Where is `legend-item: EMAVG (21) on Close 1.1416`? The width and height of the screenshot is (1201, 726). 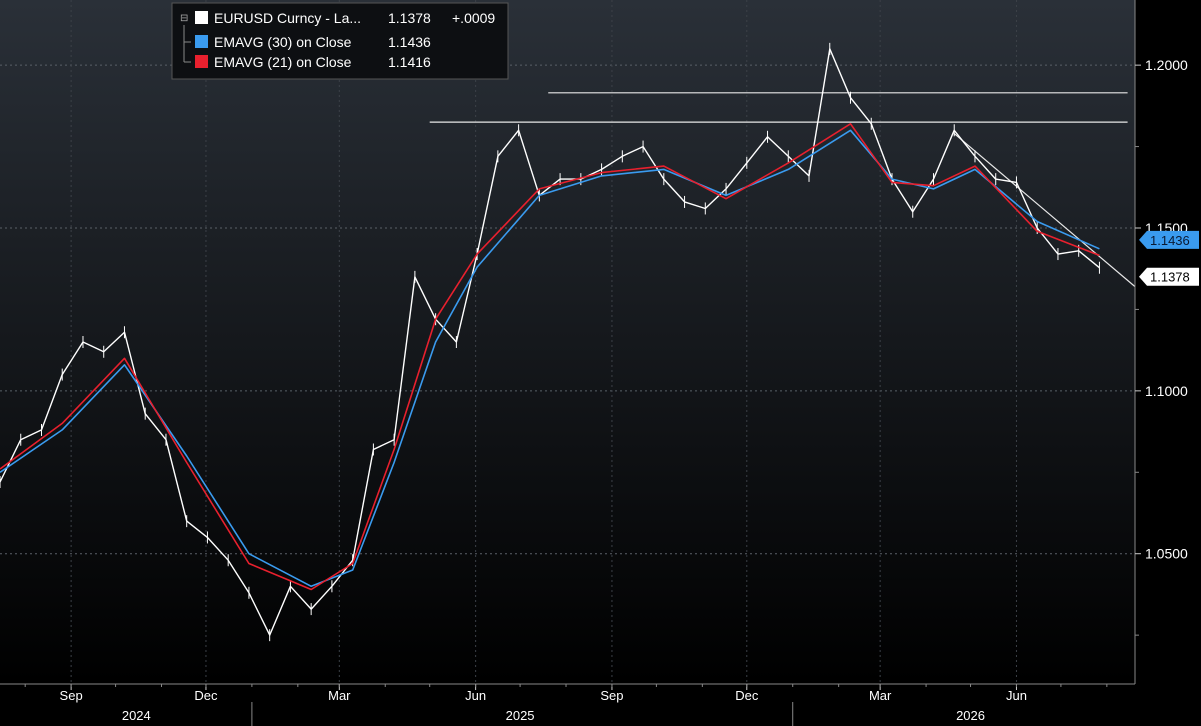
legend-item: EMAVG (21) on Close 1.1416 is located at coordinates (313, 62).